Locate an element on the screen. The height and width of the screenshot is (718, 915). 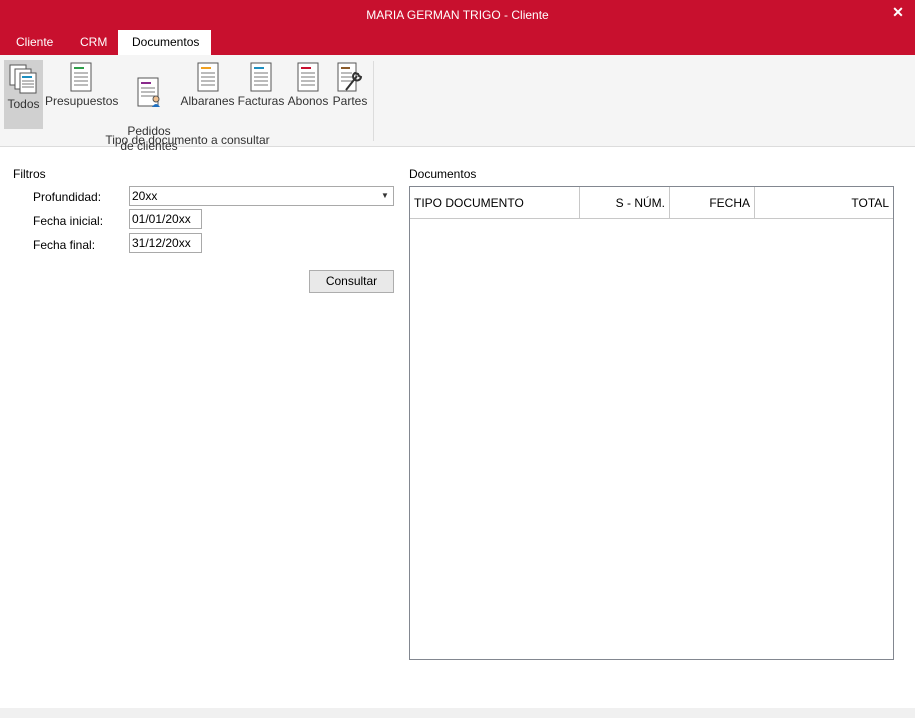
documents-title: Documentos is located at coordinates (443, 174).